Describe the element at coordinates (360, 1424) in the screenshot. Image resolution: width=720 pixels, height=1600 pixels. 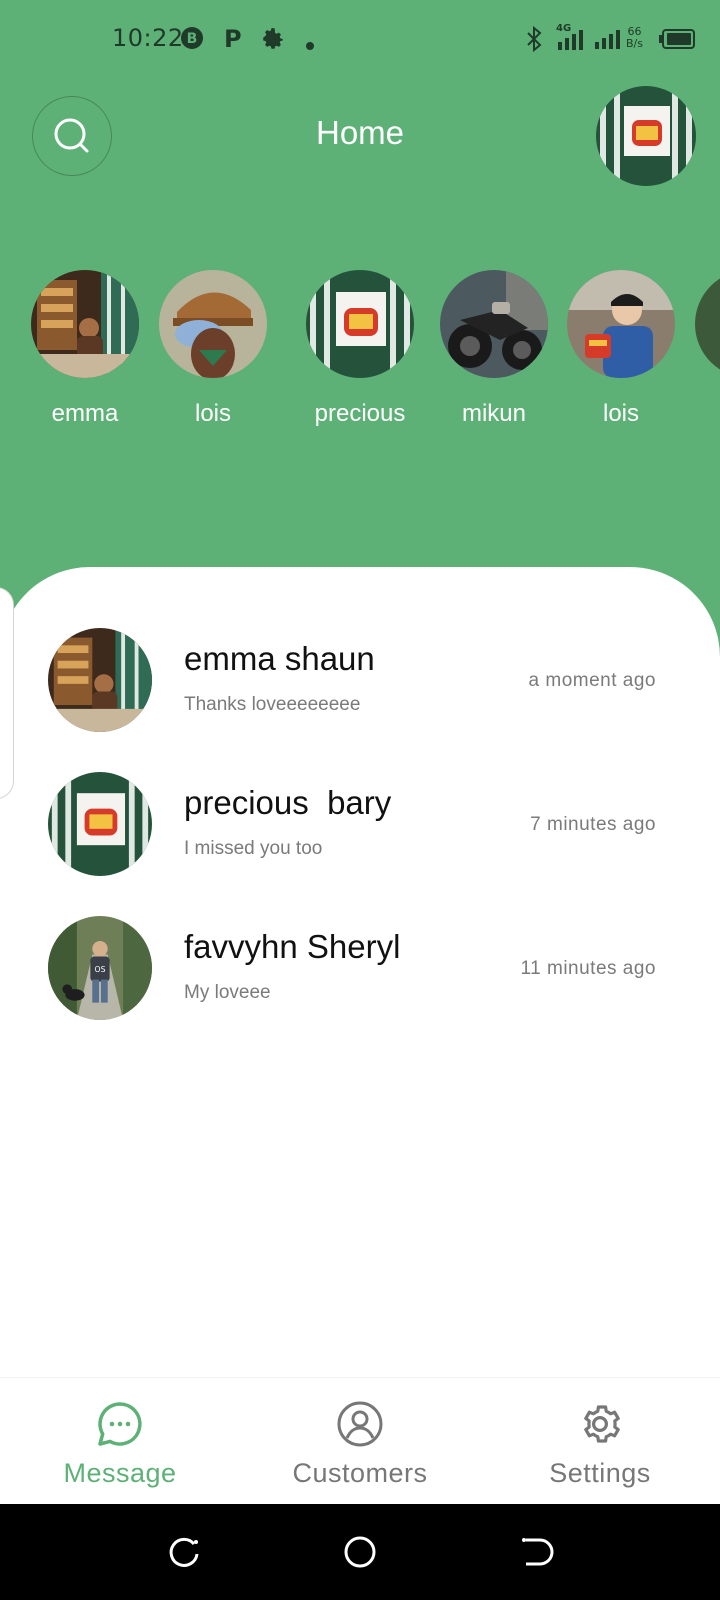
I see `user-circle-icon` at that location.